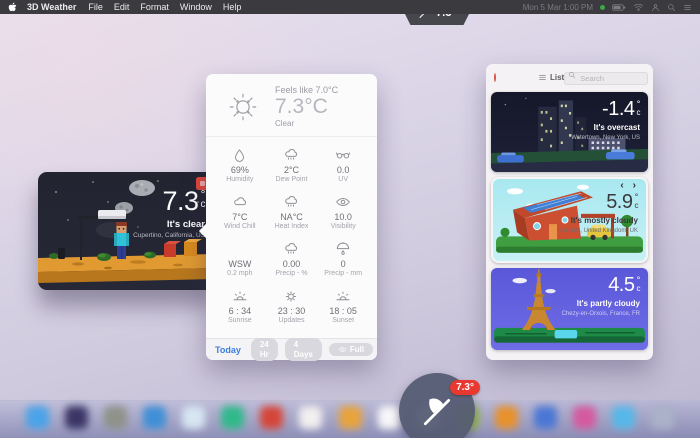 Image resolution: width=700 pixels, height=438 pixels. I want to click on popover-header: Feels like 7.0°C 7.3°C Clear, so click(291, 106).